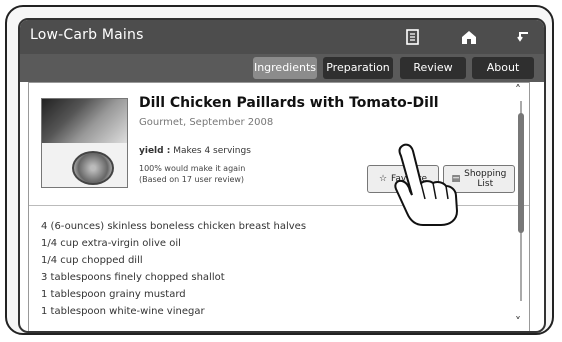  I want to click on tab-preparation: Preparation, so click(358, 68).